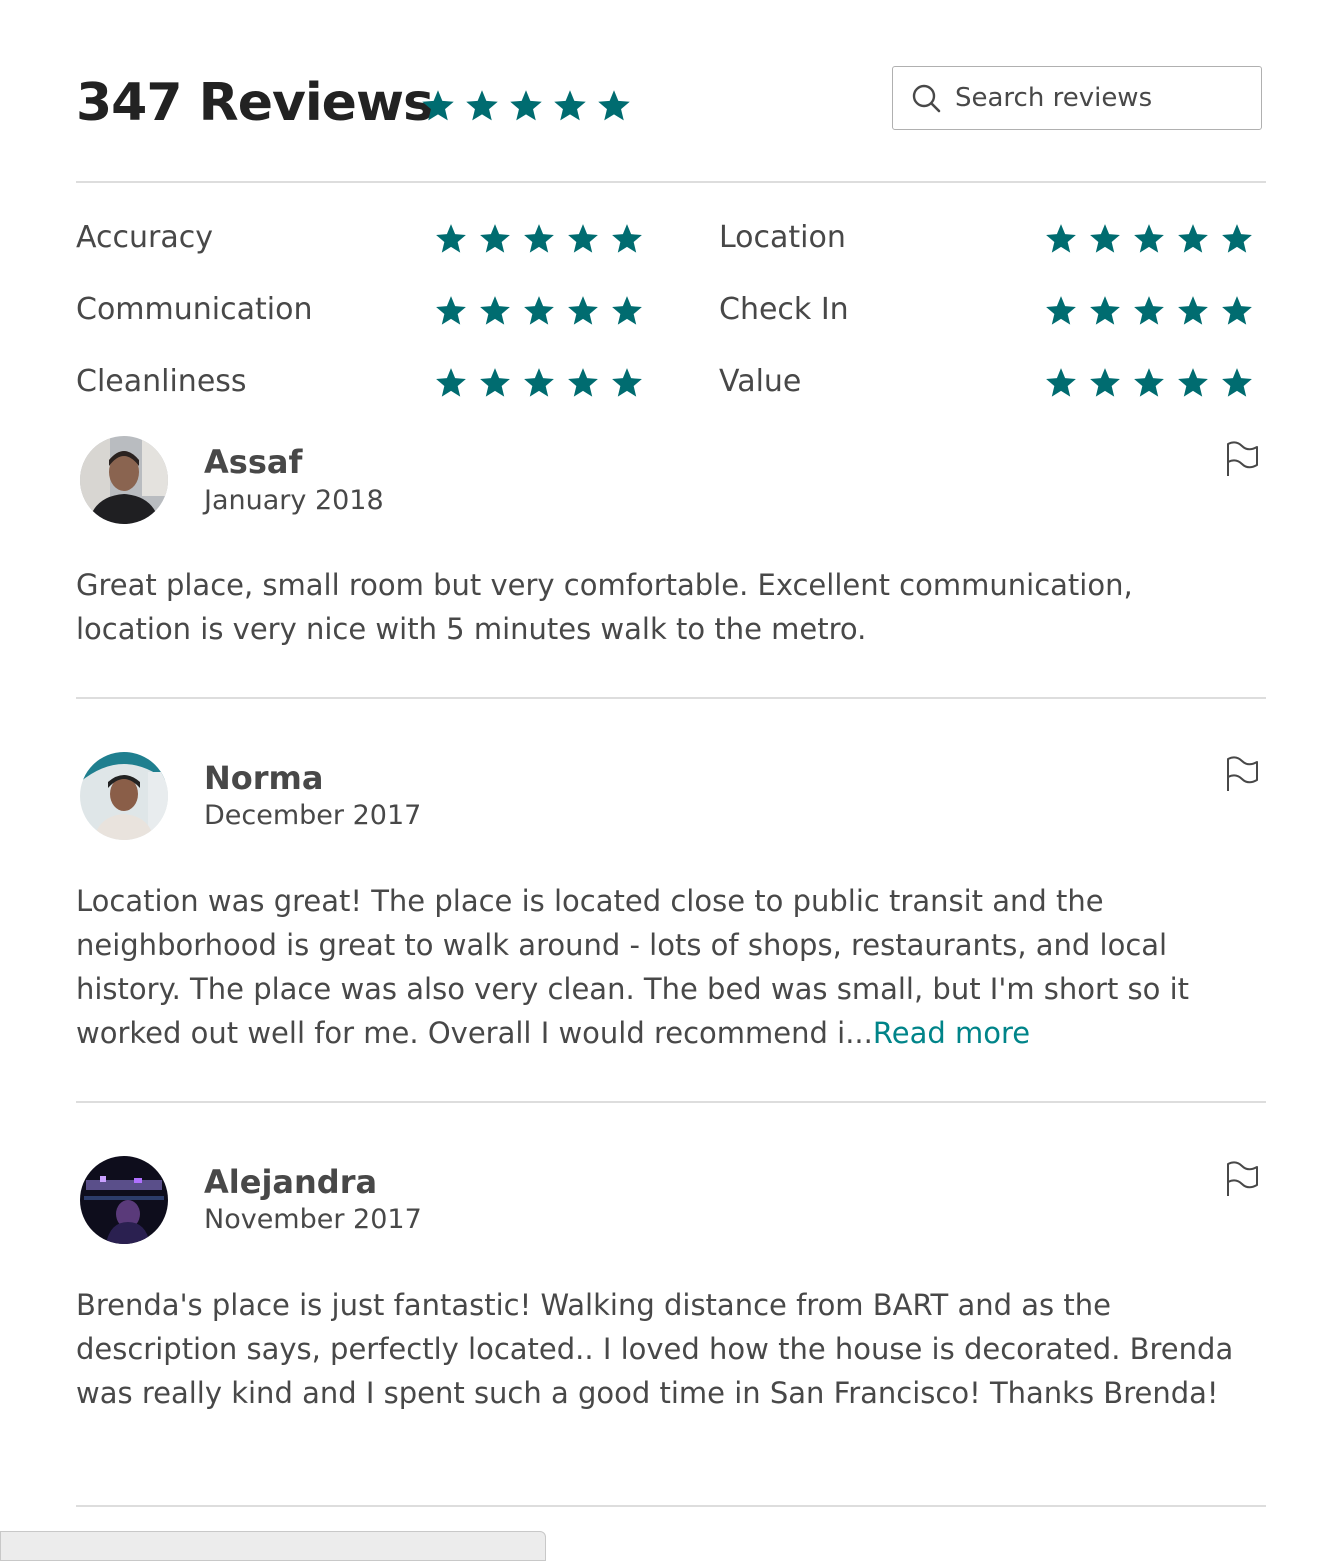 The image size is (1344, 1561). I want to click on page-title: 347 Reviews, so click(255, 103).